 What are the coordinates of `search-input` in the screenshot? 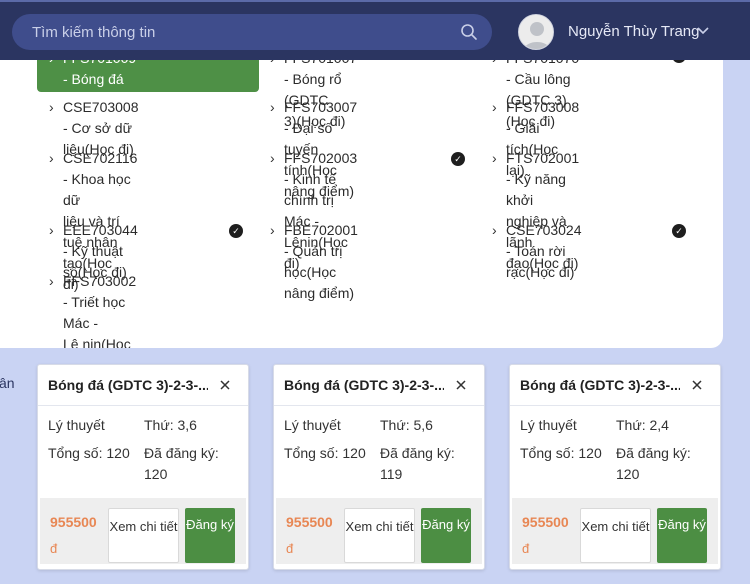 It's located at (242, 32).